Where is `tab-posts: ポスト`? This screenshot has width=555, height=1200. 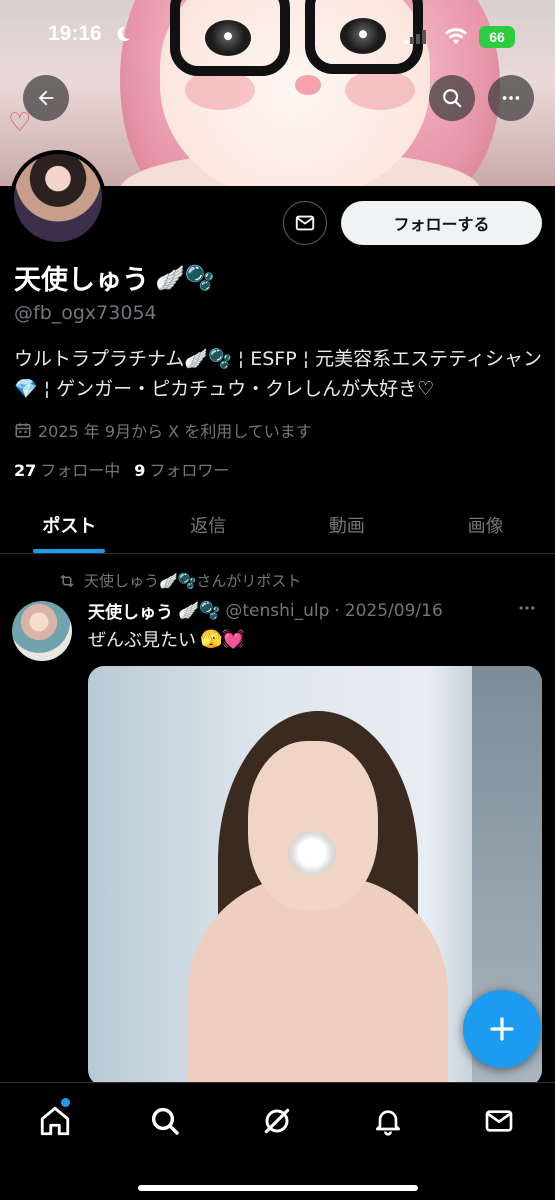
tab-posts: ポスト is located at coordinates (69, 524).